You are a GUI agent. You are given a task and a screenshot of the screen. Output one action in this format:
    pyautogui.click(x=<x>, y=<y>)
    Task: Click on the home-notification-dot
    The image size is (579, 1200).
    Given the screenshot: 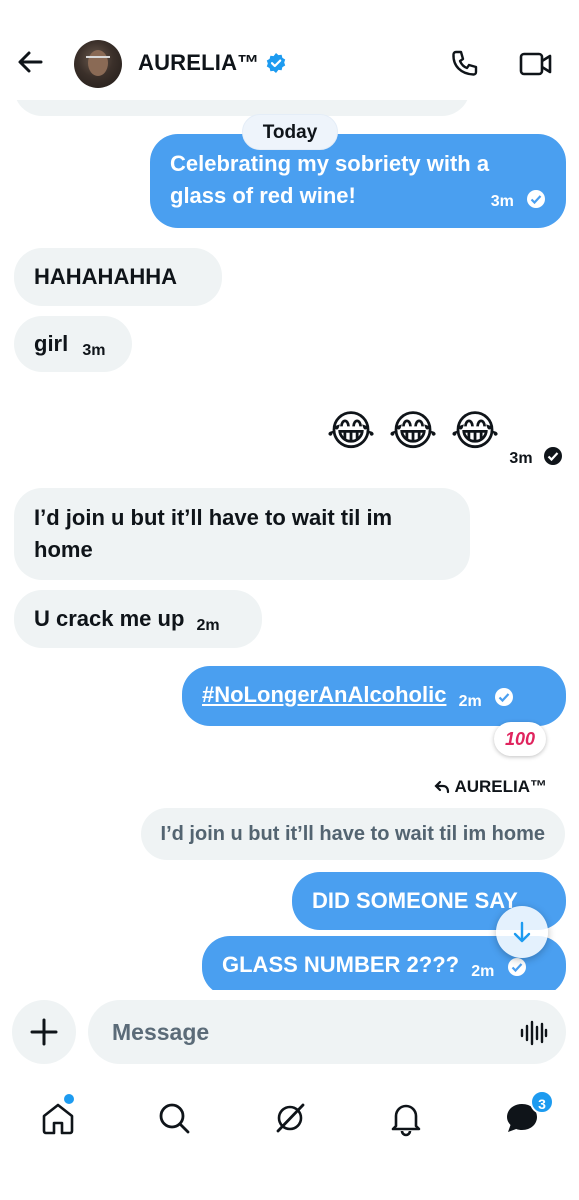 What is the action you would take?
    pyautogui.click(x=69, y=1099)
    